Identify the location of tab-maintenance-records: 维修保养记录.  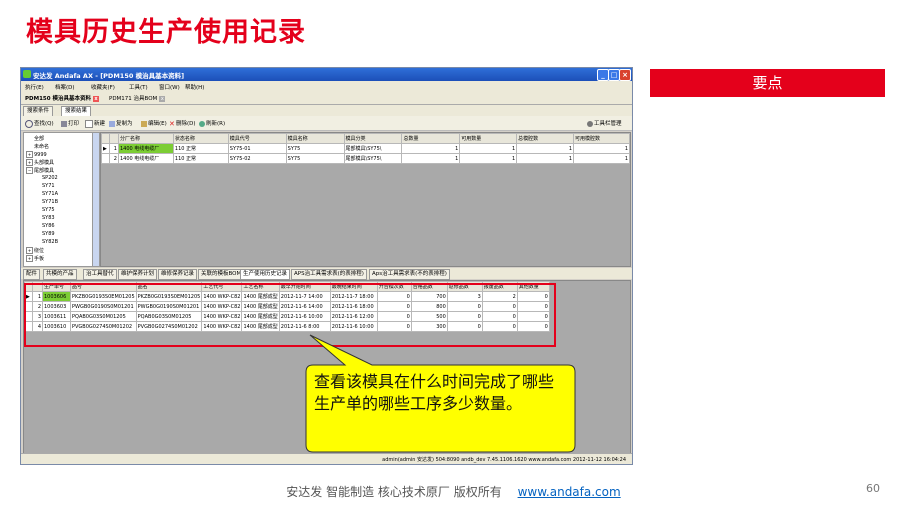
(178, 274).